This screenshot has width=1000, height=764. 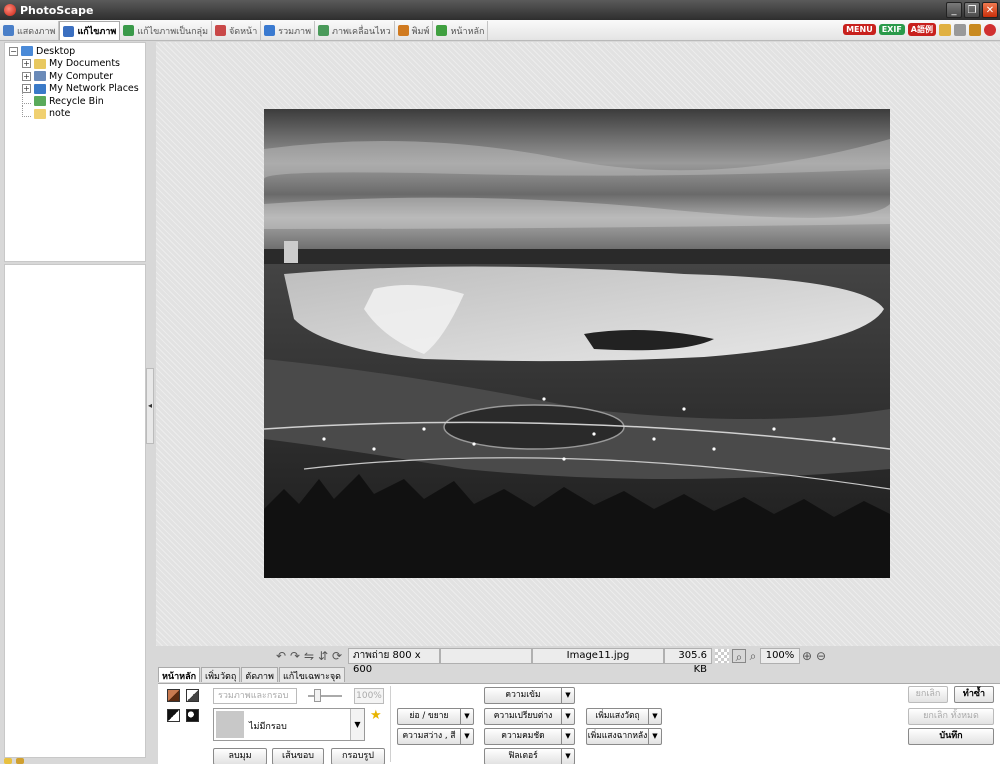 I want to click on folder-up-icon, so click(x=20, y=761).